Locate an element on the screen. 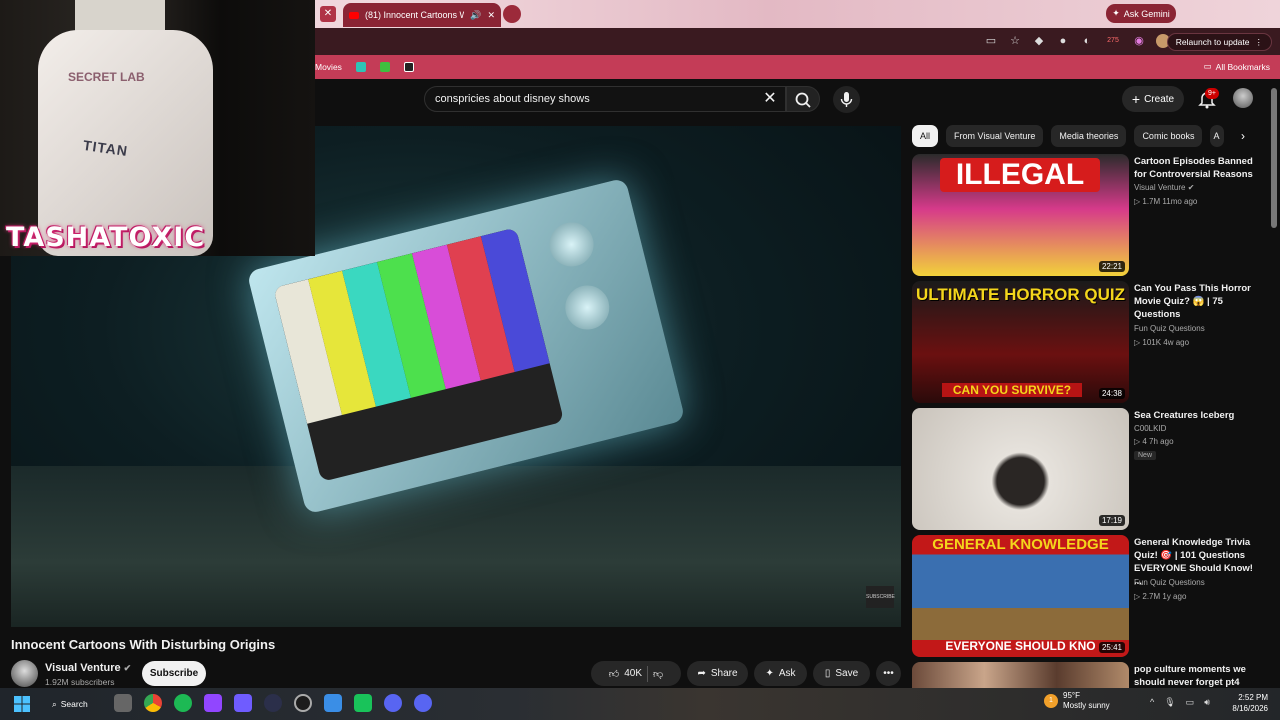  bookmark-star-icon: ☆ is located at coordinates (1015, 41).